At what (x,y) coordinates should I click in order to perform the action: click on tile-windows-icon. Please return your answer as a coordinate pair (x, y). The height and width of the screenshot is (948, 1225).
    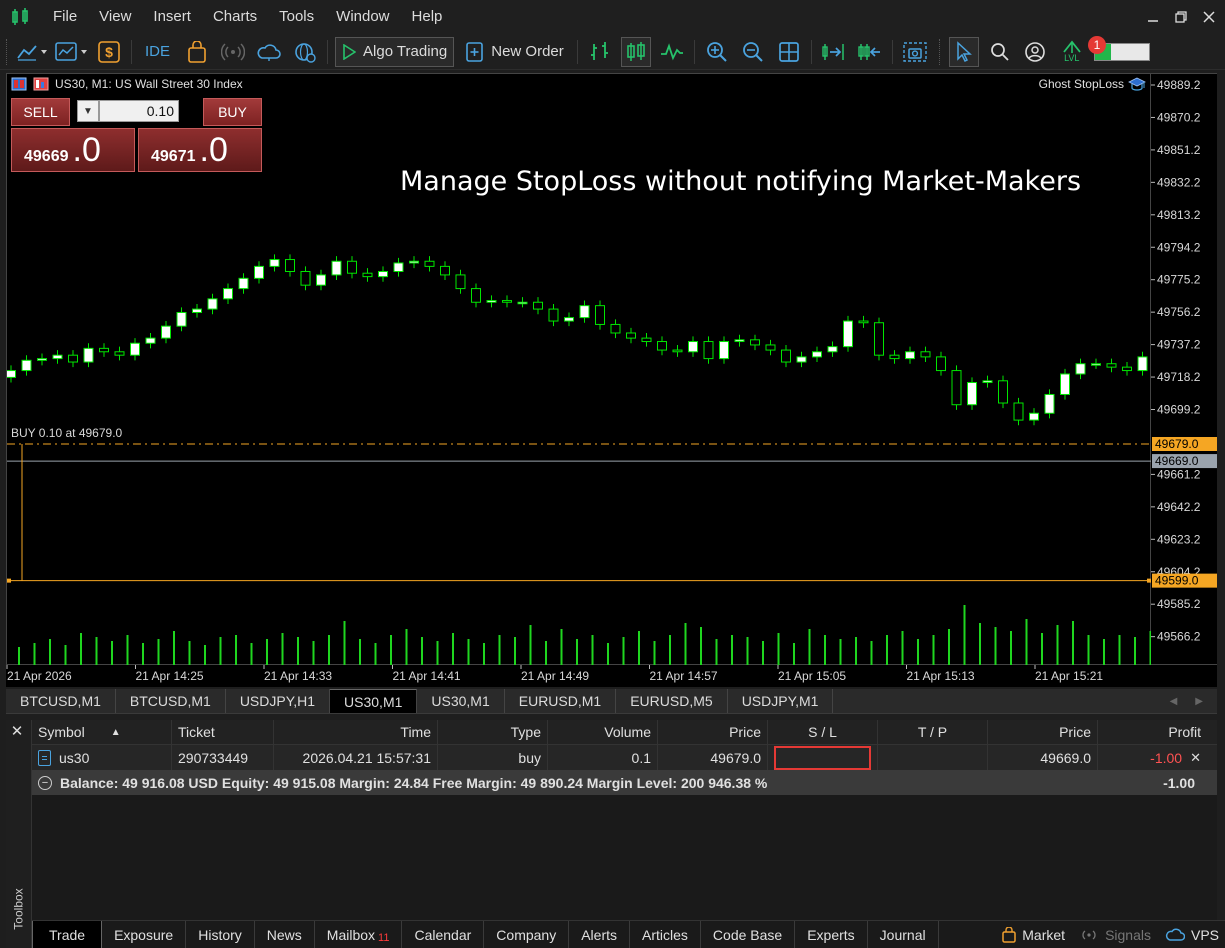
    Looking at the image, I should click on (789, 52).